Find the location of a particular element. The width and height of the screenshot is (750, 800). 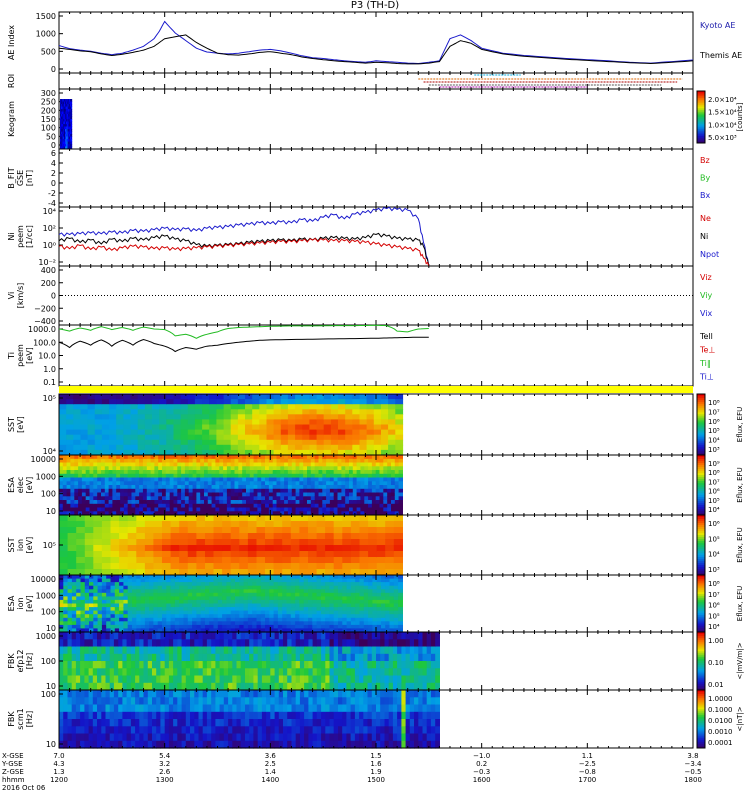

keogram-colorbar-tick: 2.0×10⁴ is located at coordinates (722, 100).